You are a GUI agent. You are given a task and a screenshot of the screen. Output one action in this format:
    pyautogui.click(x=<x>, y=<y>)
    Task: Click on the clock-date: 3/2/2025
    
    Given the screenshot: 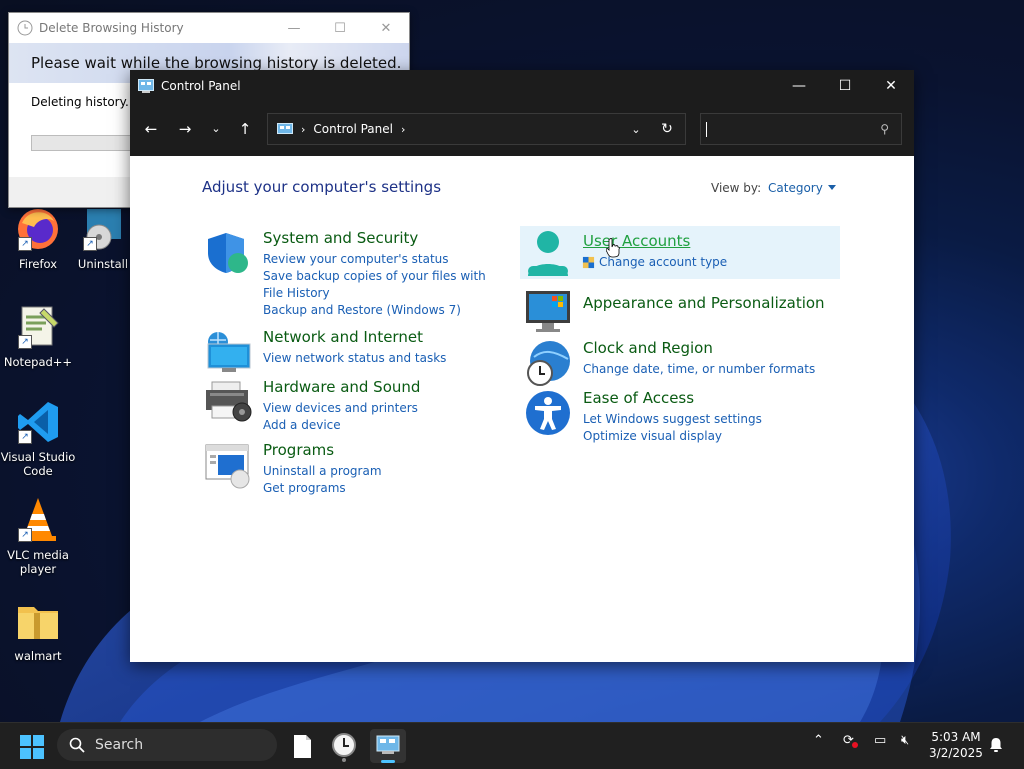 What is the action you would take?
    pyautogui.click(x=956, y=753)
    